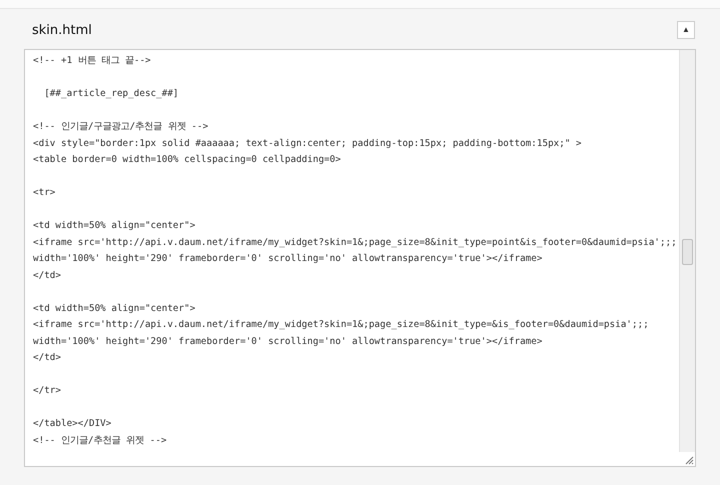 Image resolution: width=720 pixels, height=485 pixels. I want to click on code-line: </table></DIV>, so click(72, 424).